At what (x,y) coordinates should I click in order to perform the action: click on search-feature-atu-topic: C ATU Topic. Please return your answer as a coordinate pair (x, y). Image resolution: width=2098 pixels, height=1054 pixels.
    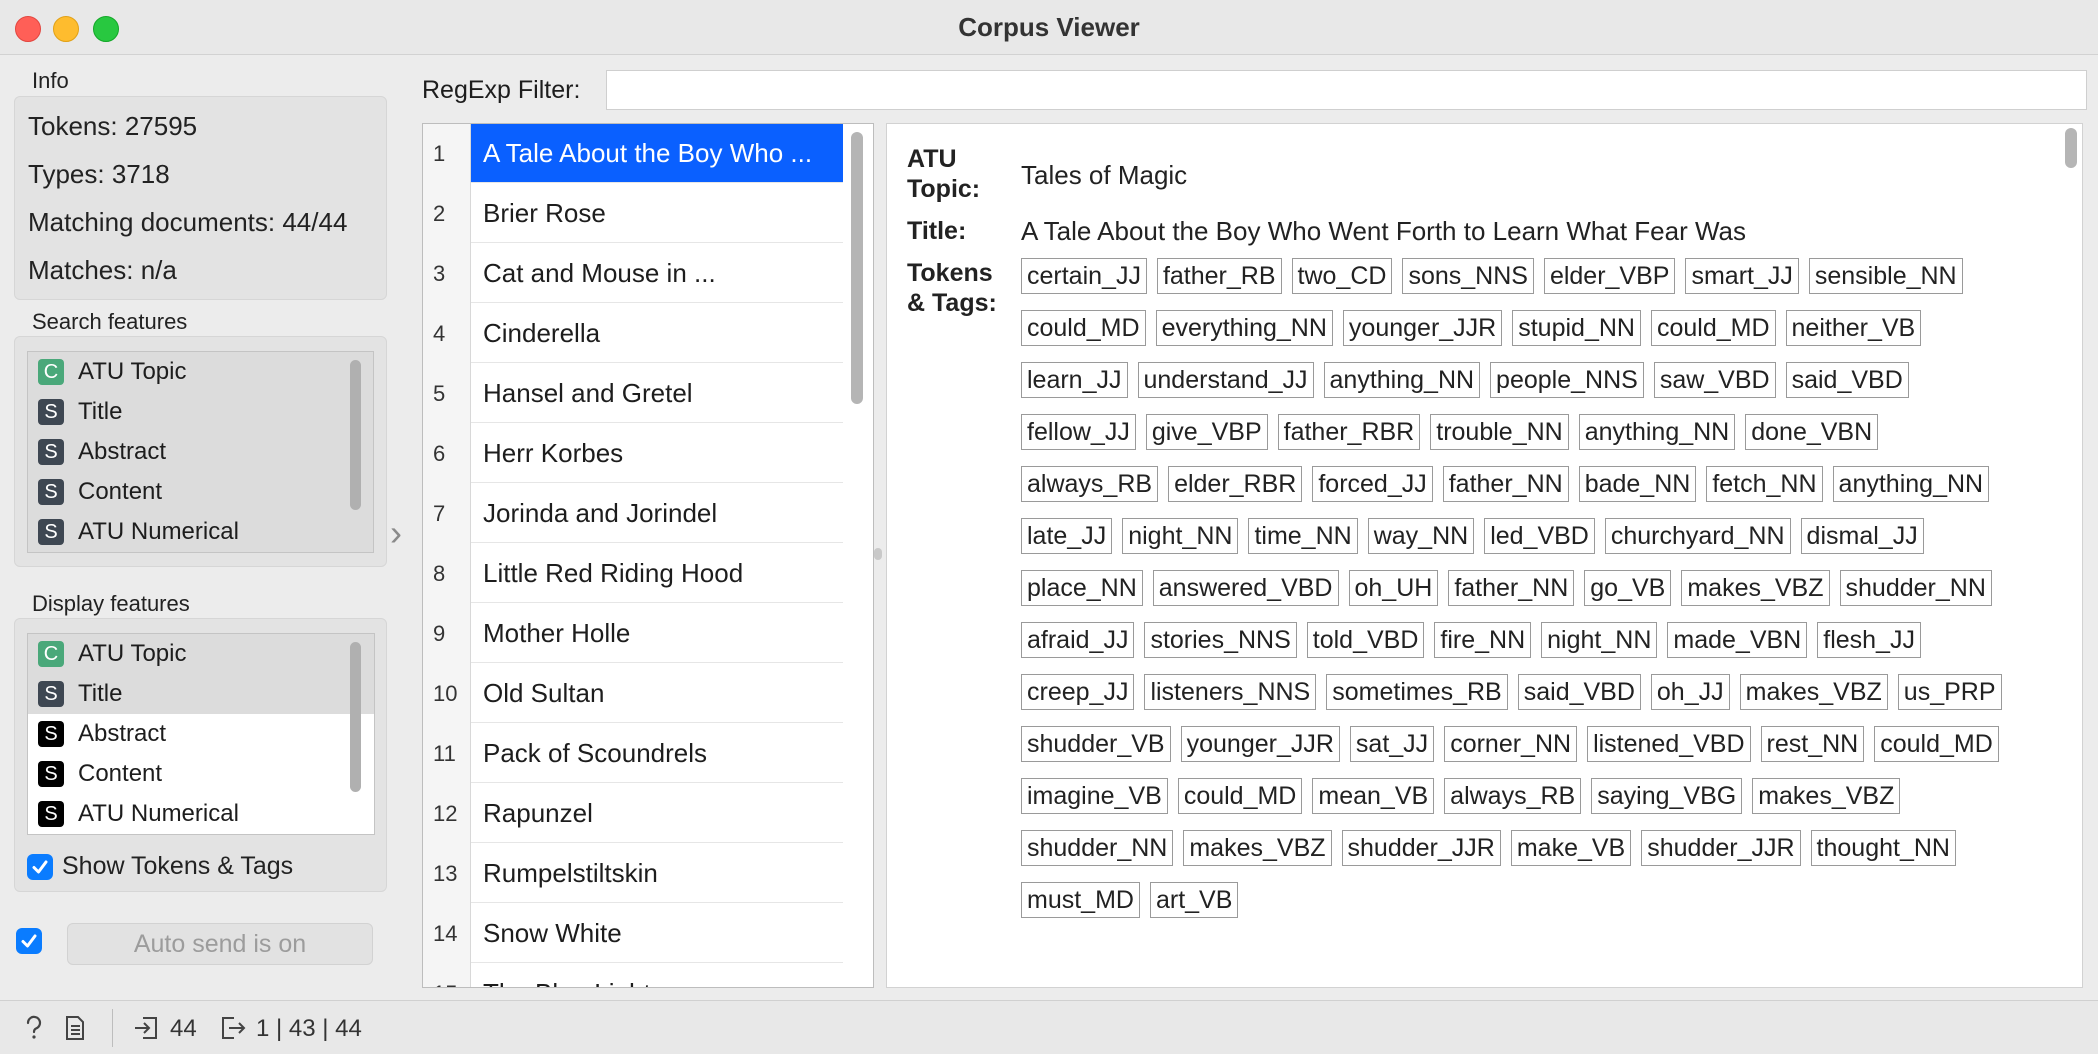
    Looking at the image, I should click on (200, 372).